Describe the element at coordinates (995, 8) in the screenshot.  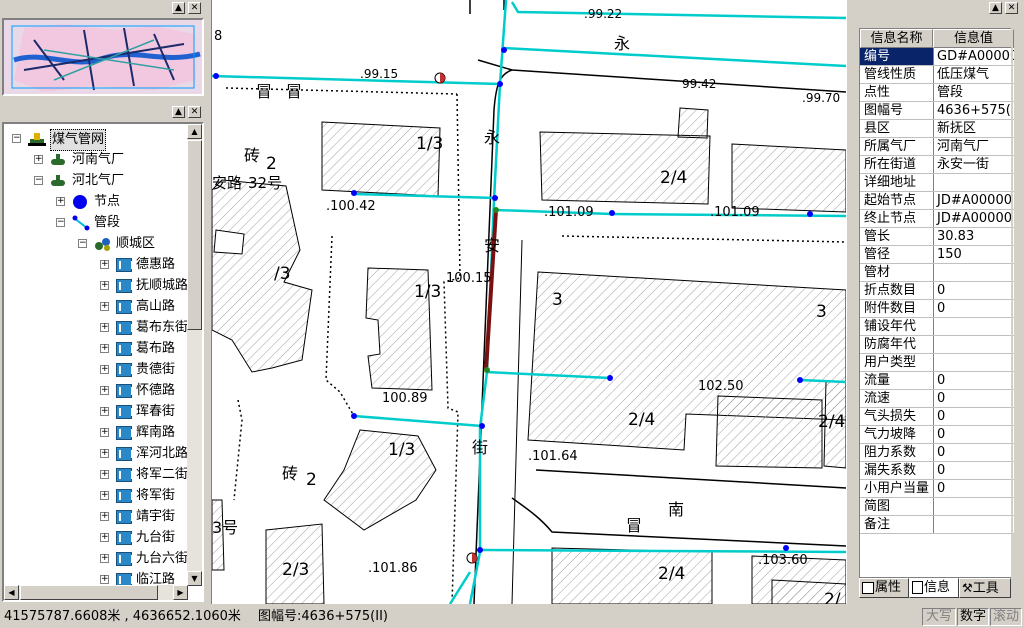
I see `info-collapse-button: ▲` at that location.